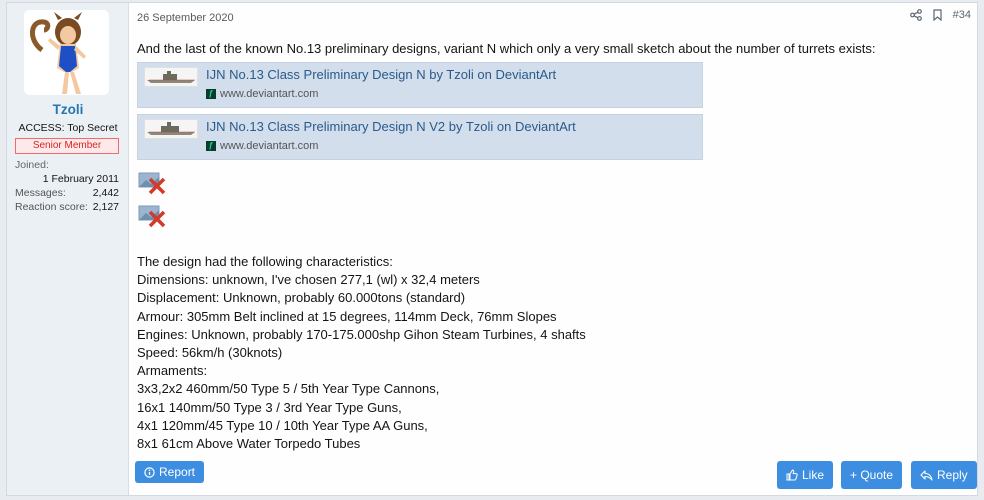 The width and height of the screenshot is (984, 500). Describe the element at coordinates (68, 109) in the screenshot. I see `username: Tzoli` at that location.